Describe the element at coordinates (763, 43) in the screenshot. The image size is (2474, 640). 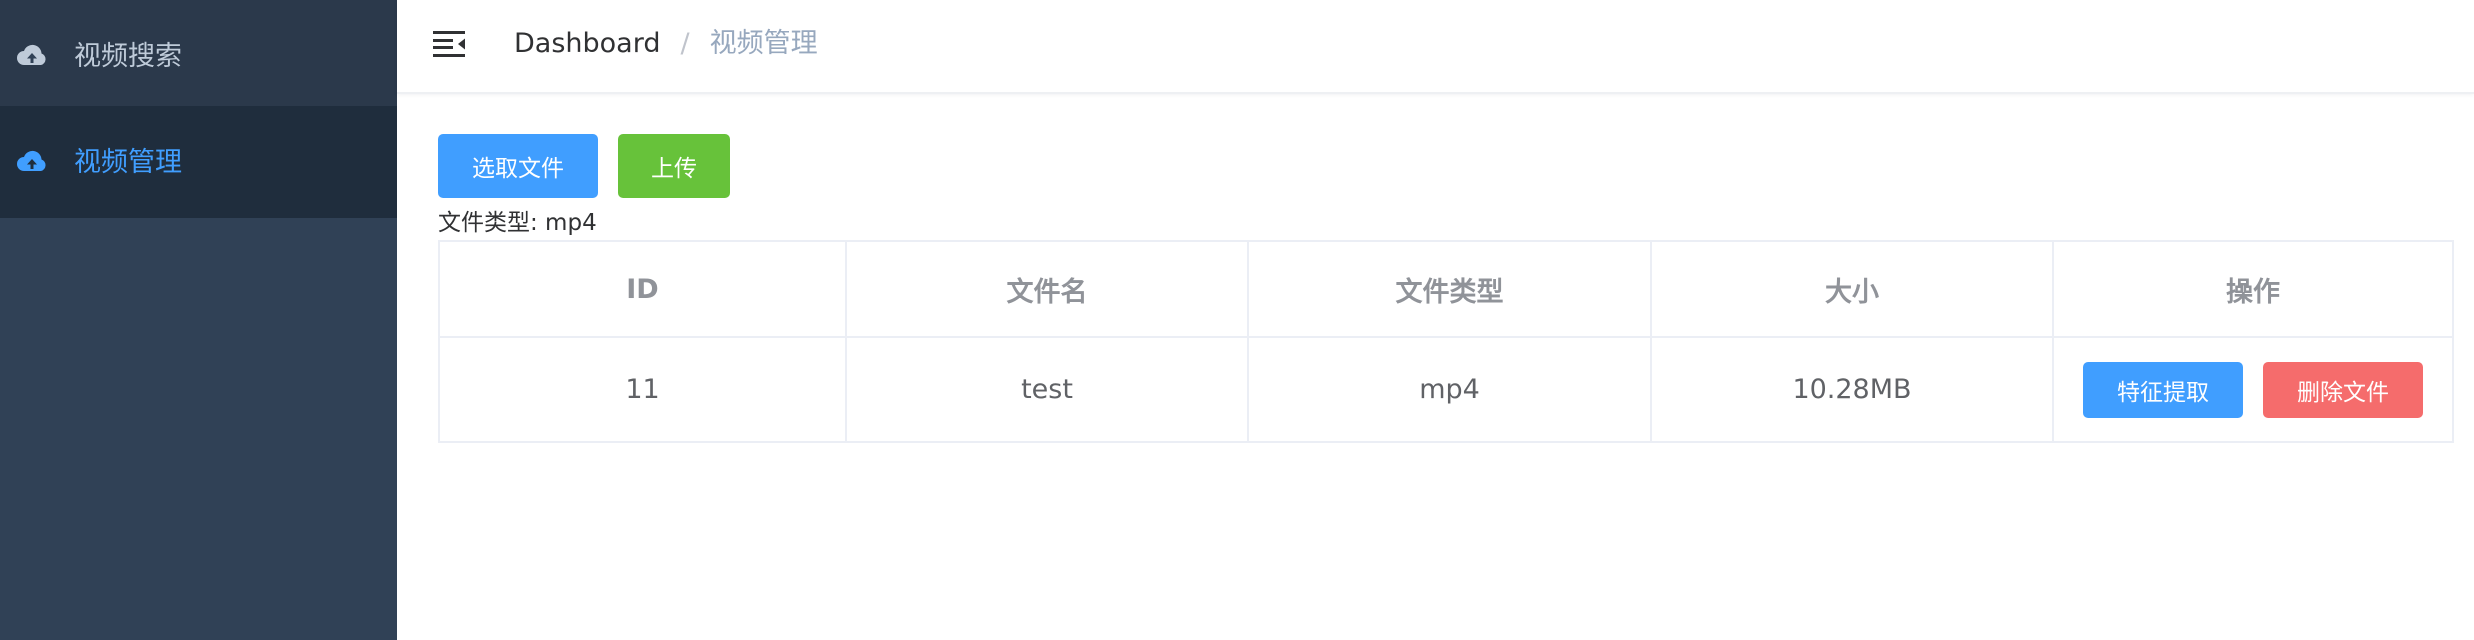
I see `breadcrumb-current: 视频管理` at that location.